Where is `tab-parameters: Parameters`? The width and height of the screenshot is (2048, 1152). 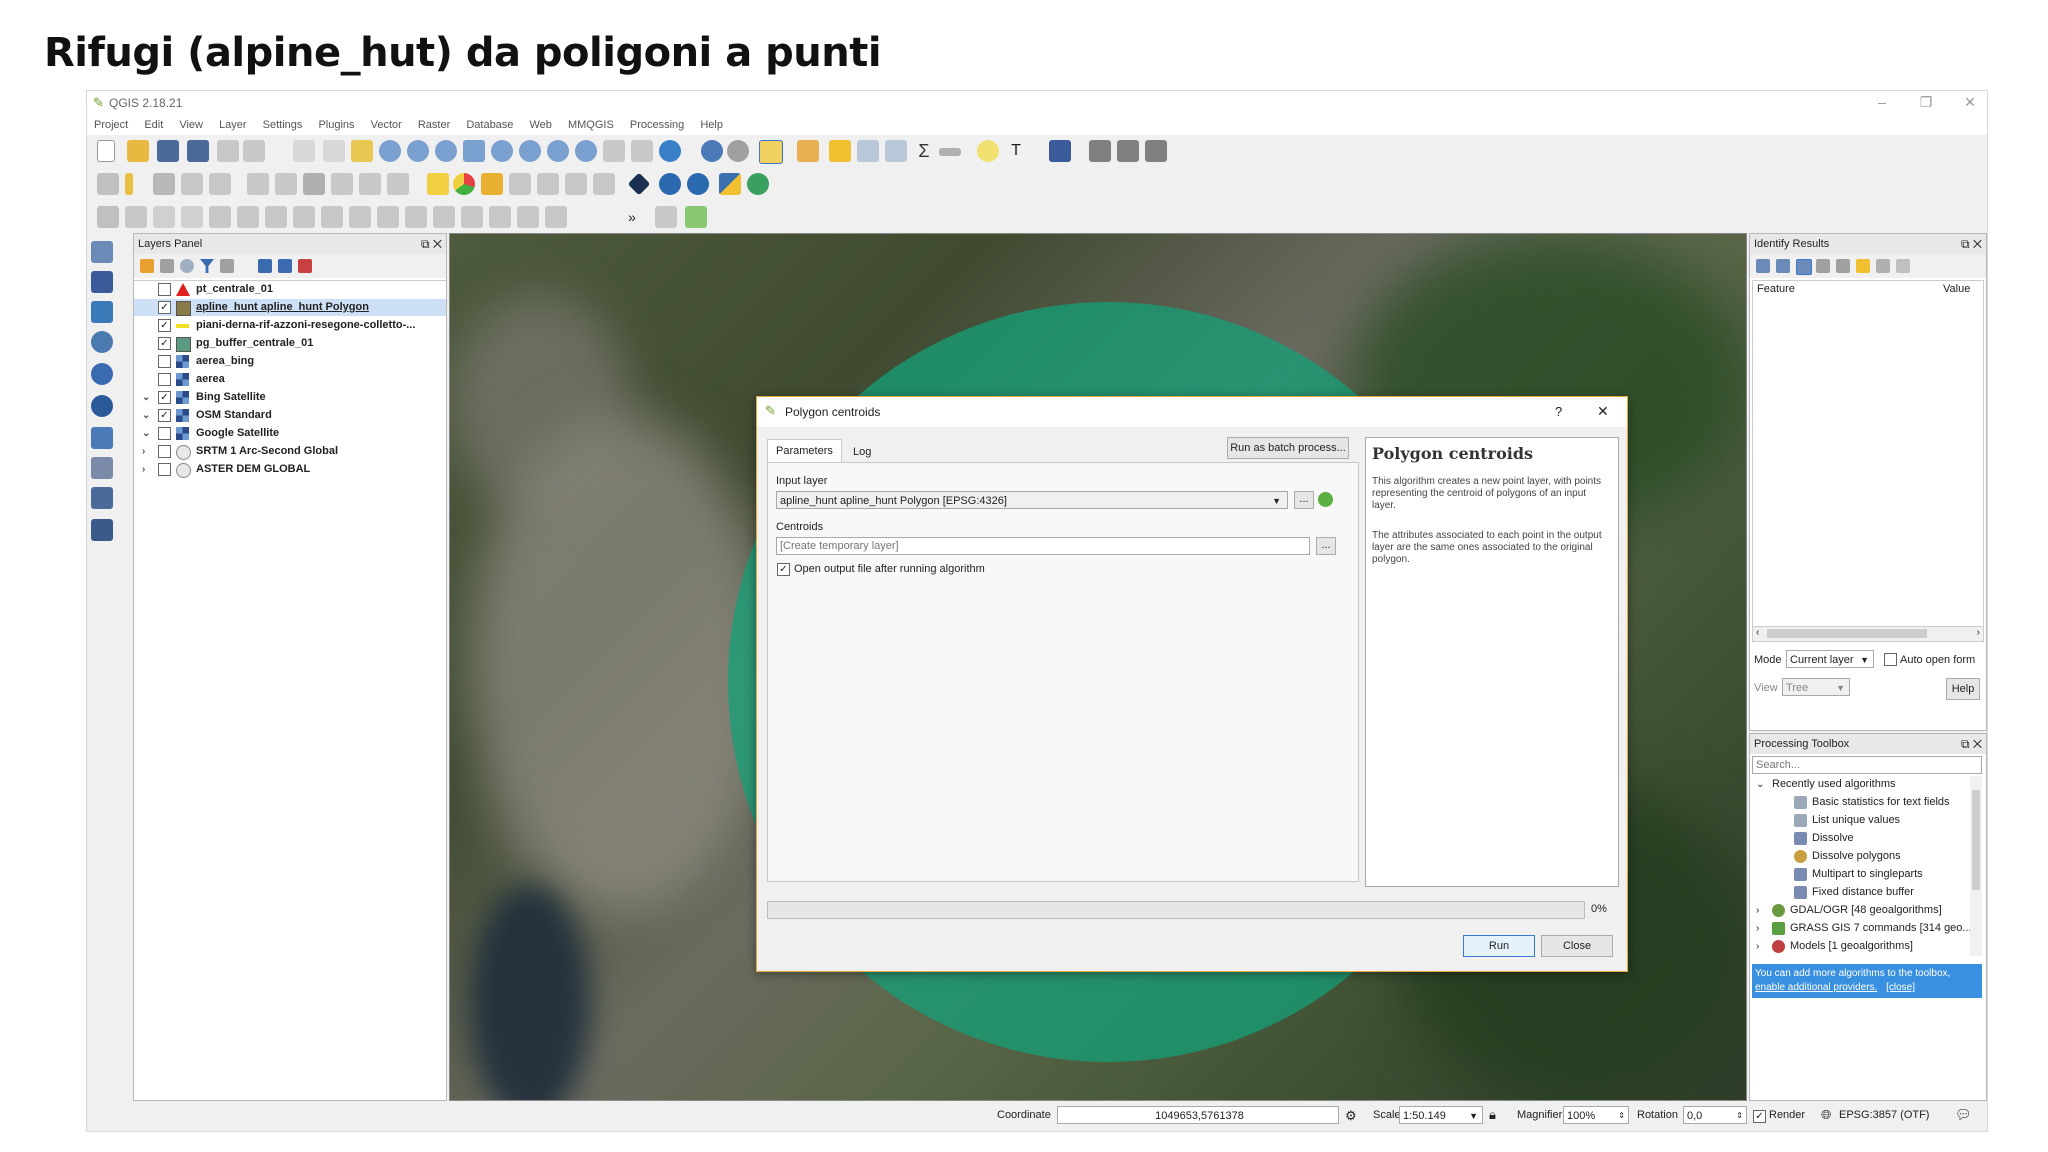
tab-parameters: Parameters is located at coordinates (804, 450).